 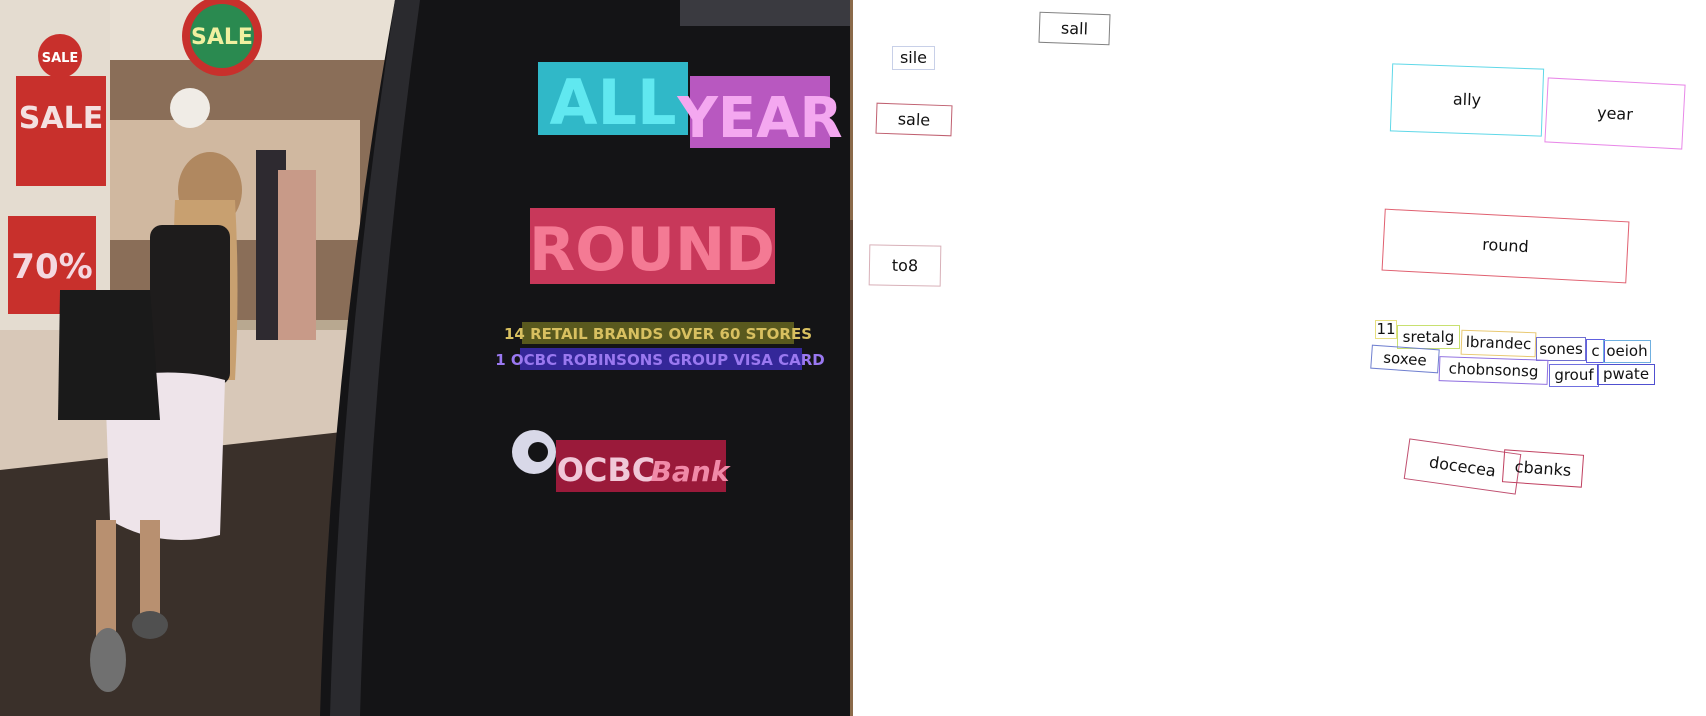 I want to click on detection-box: ally, so click(x=1467, y=100).